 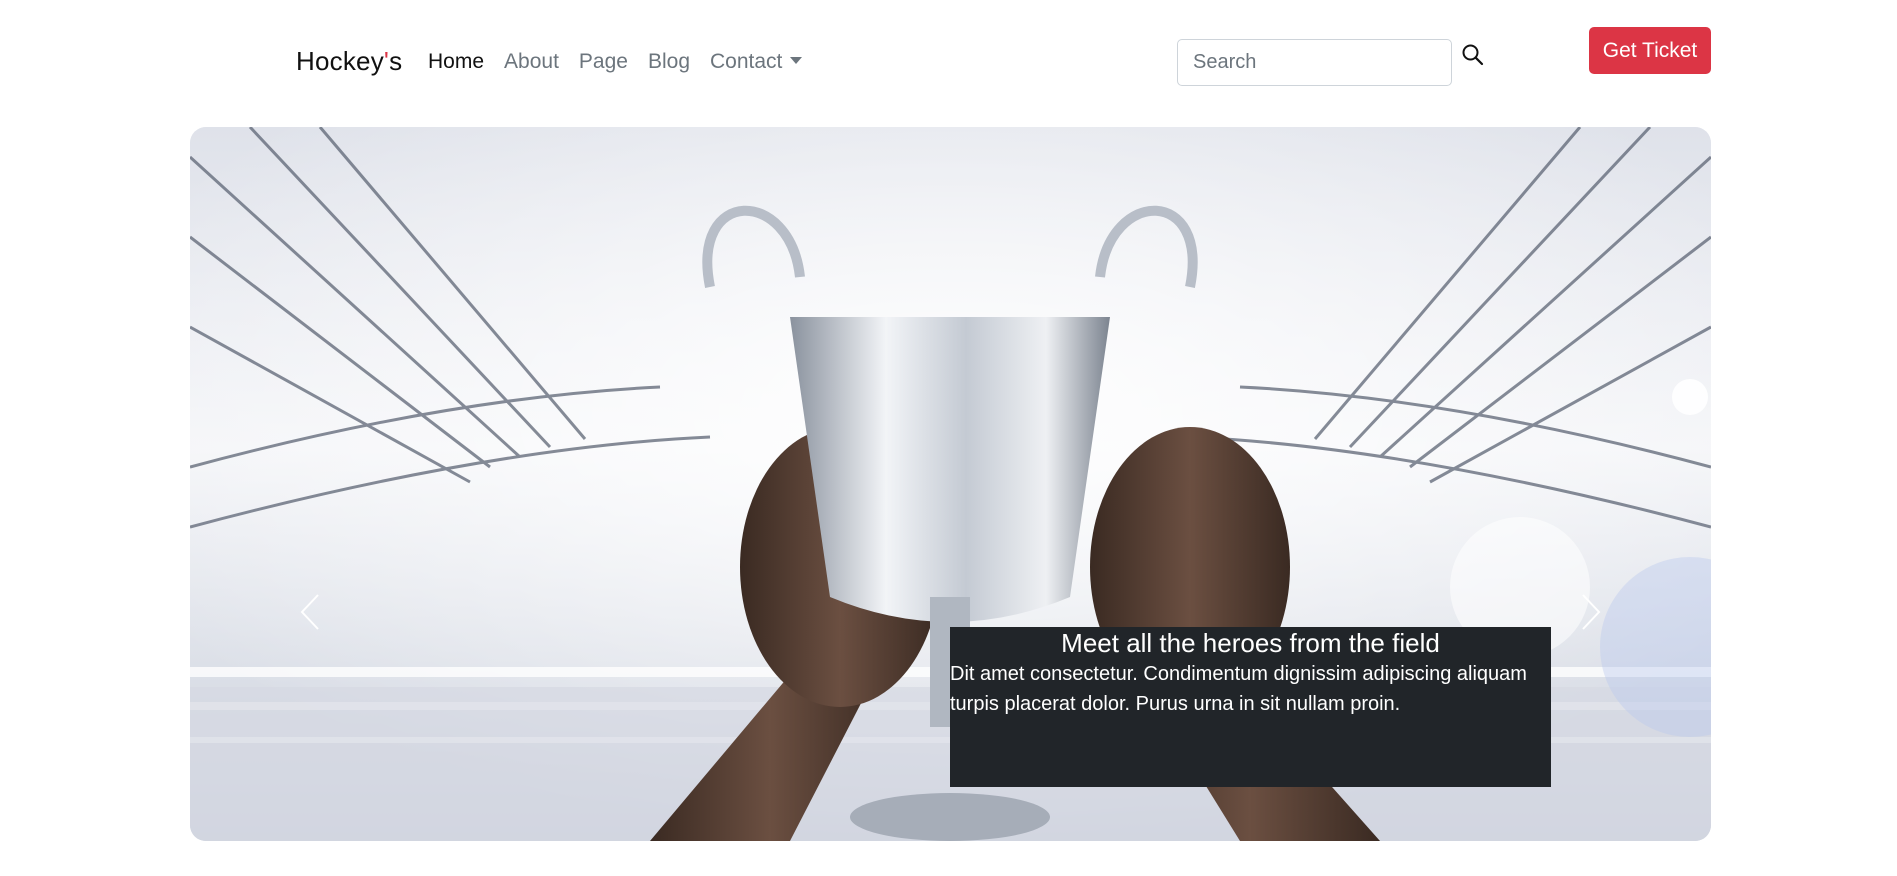 I want to click on brand-logo: Hockey's, so click(x=349, y=61).